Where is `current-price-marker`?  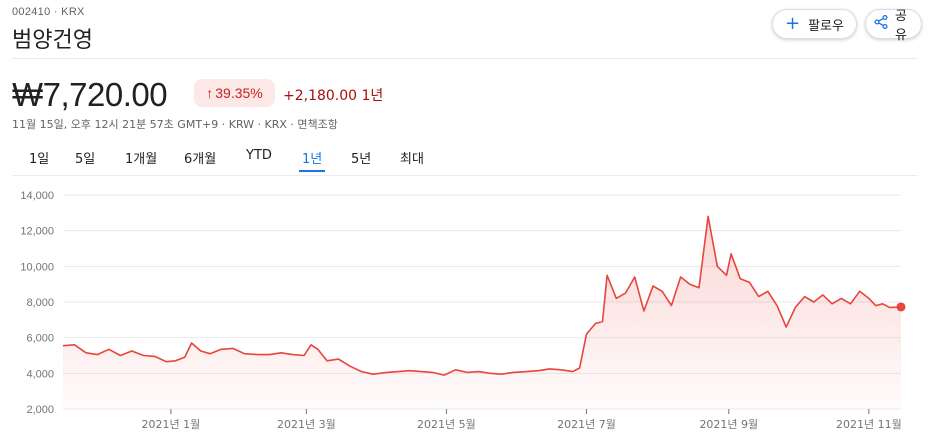 current-price-marker is located at coordinates (901, 307).